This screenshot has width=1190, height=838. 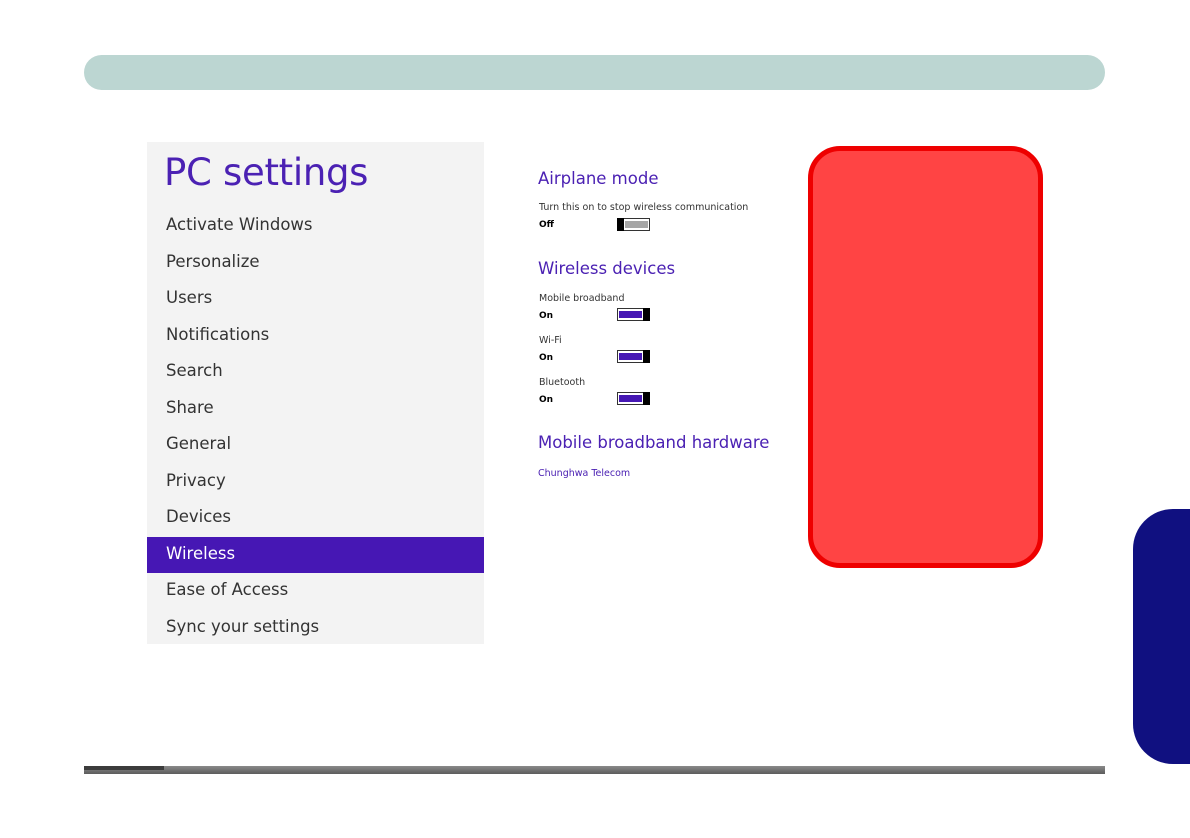 I want to click on header-bar, so click(x=594, y=72).